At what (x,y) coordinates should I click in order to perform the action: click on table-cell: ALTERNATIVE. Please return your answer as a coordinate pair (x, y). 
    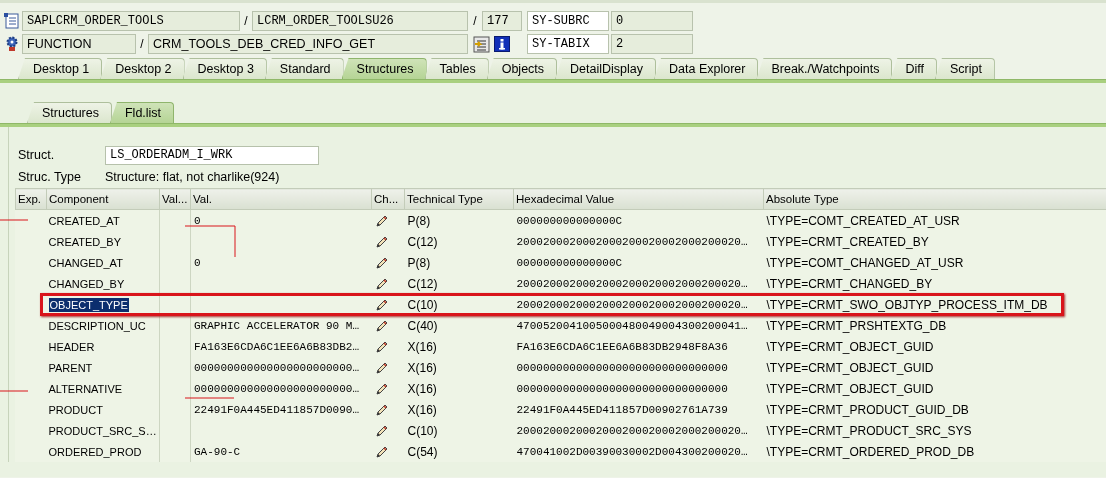
    Looking at the image, I should click on (85, 388).